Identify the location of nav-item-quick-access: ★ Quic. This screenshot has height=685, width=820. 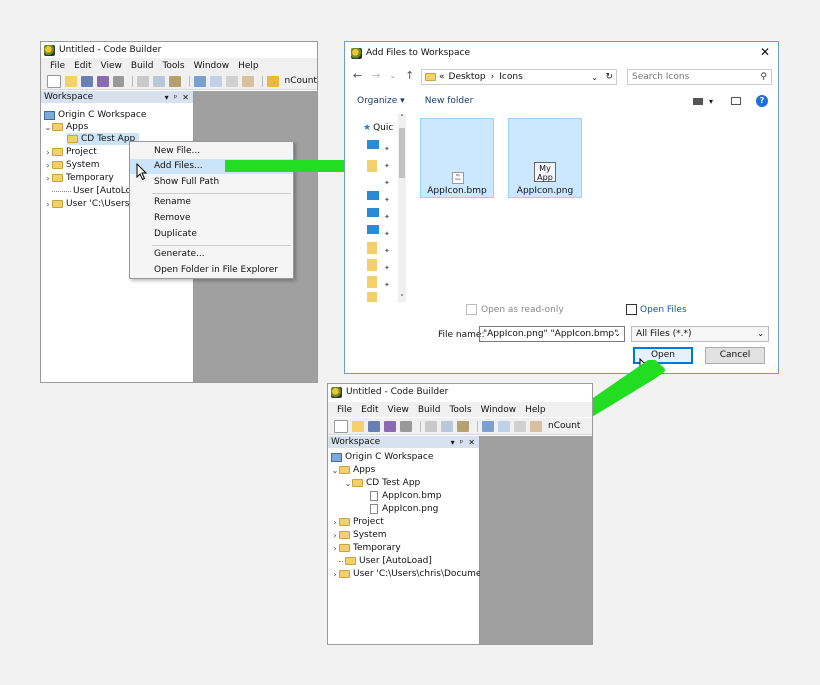
(378, 128).